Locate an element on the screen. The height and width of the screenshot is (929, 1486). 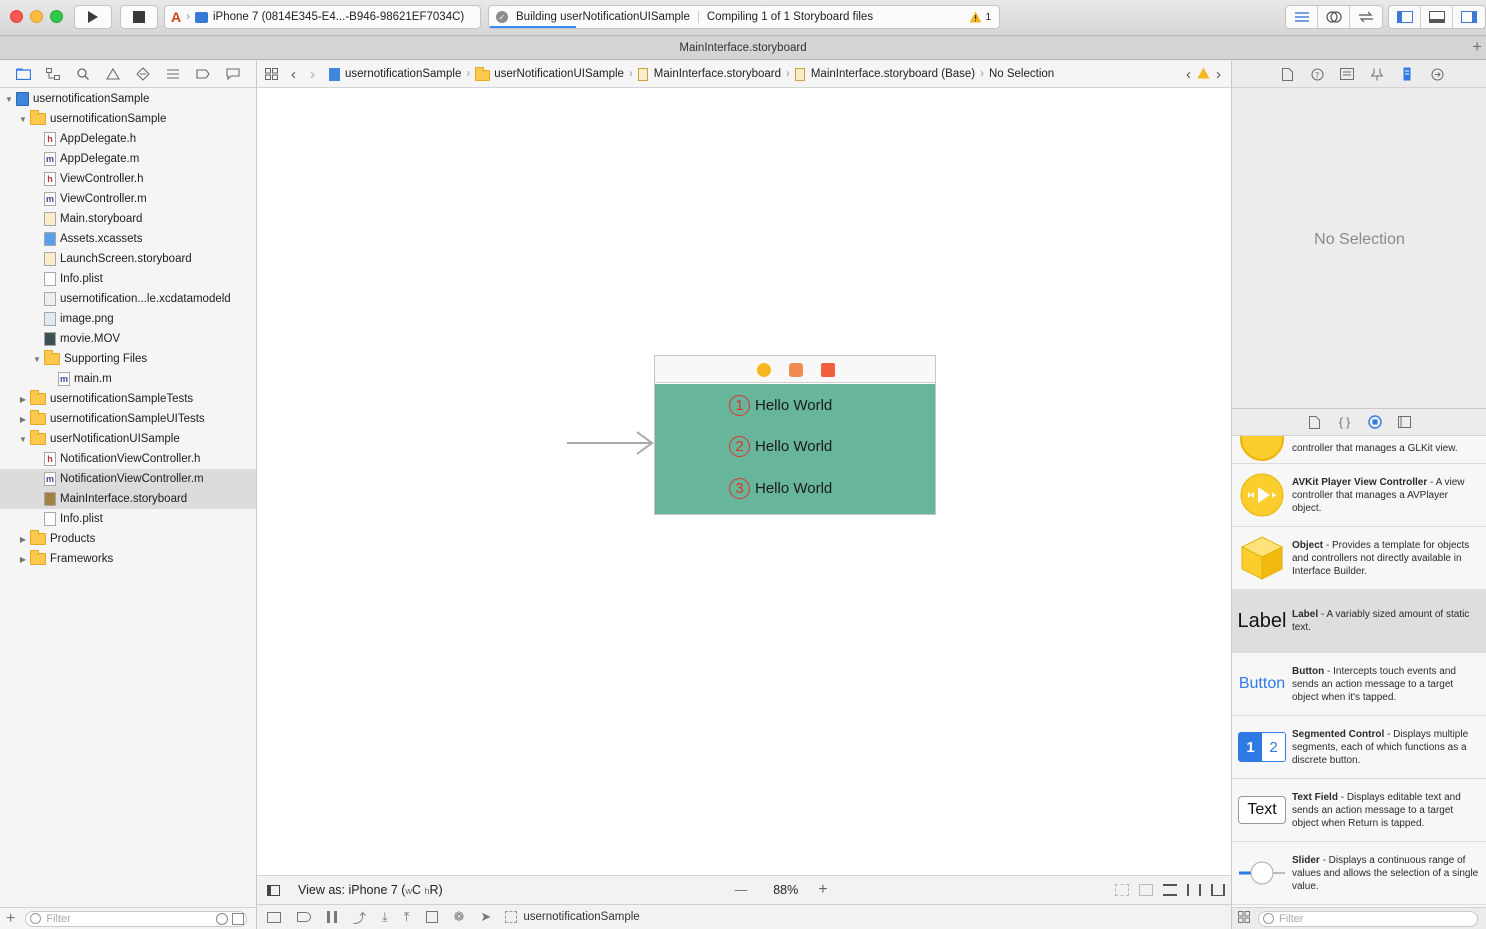
resolve-autolayout-icon is located at coordinates (1218, 890).